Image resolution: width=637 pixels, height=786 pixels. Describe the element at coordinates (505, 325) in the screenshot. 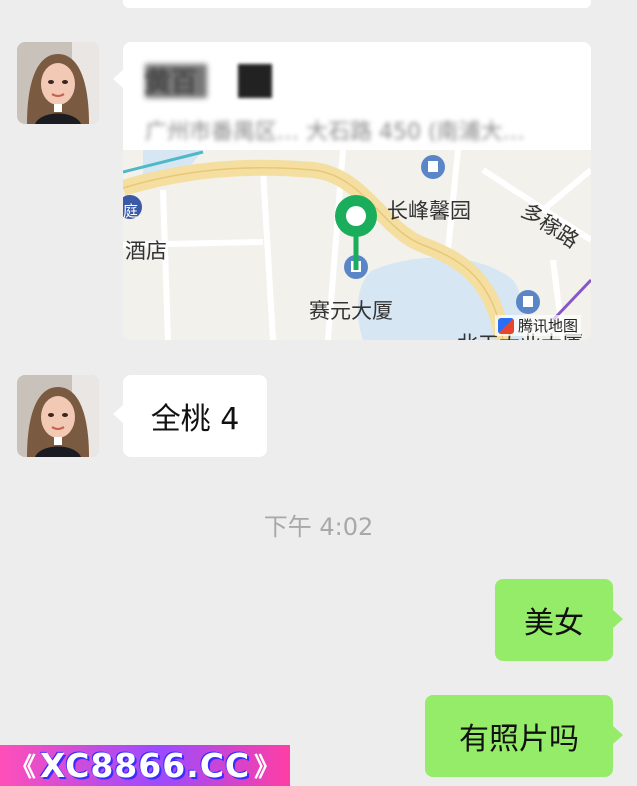

I see `tencent-map-icon` at that location.